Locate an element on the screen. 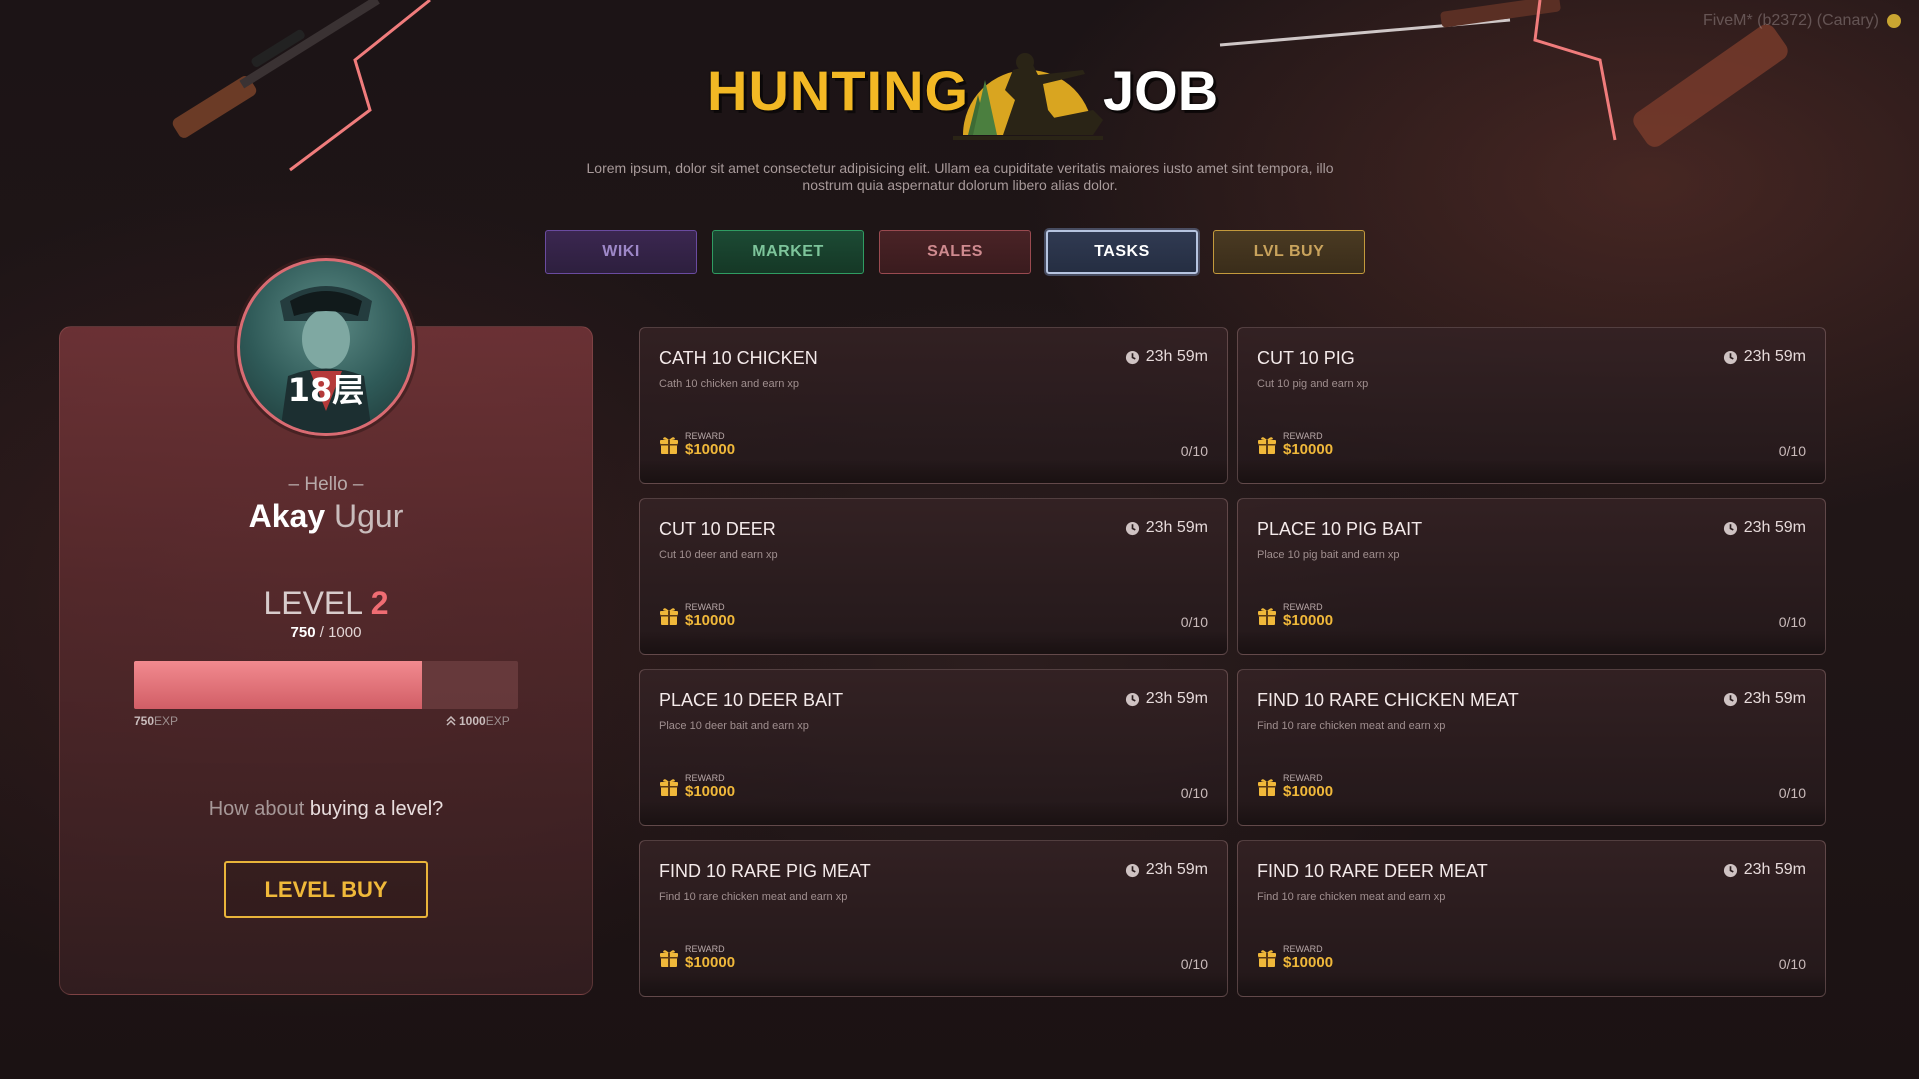  task-title: FIND 10 RARE DEER MEAT is located at coordinates (1372, 871).